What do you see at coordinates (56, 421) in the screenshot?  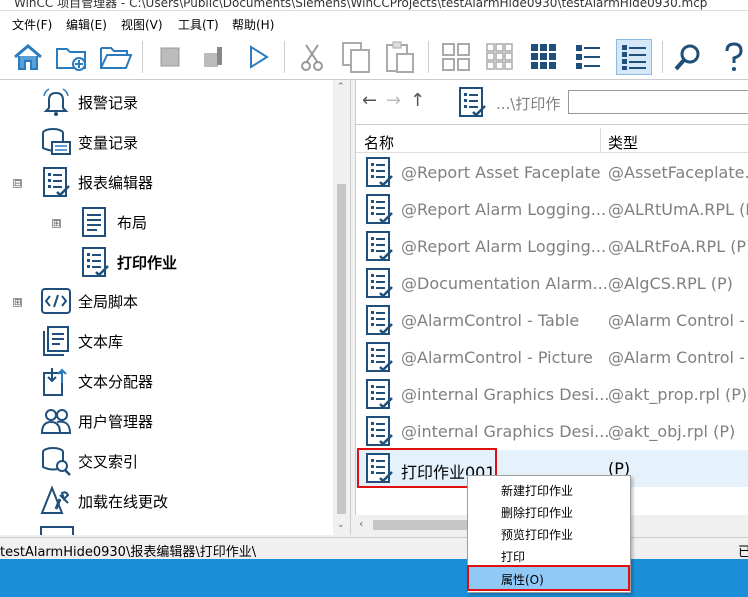 I see `user-manager-icon` at bounding box center [56, 421].